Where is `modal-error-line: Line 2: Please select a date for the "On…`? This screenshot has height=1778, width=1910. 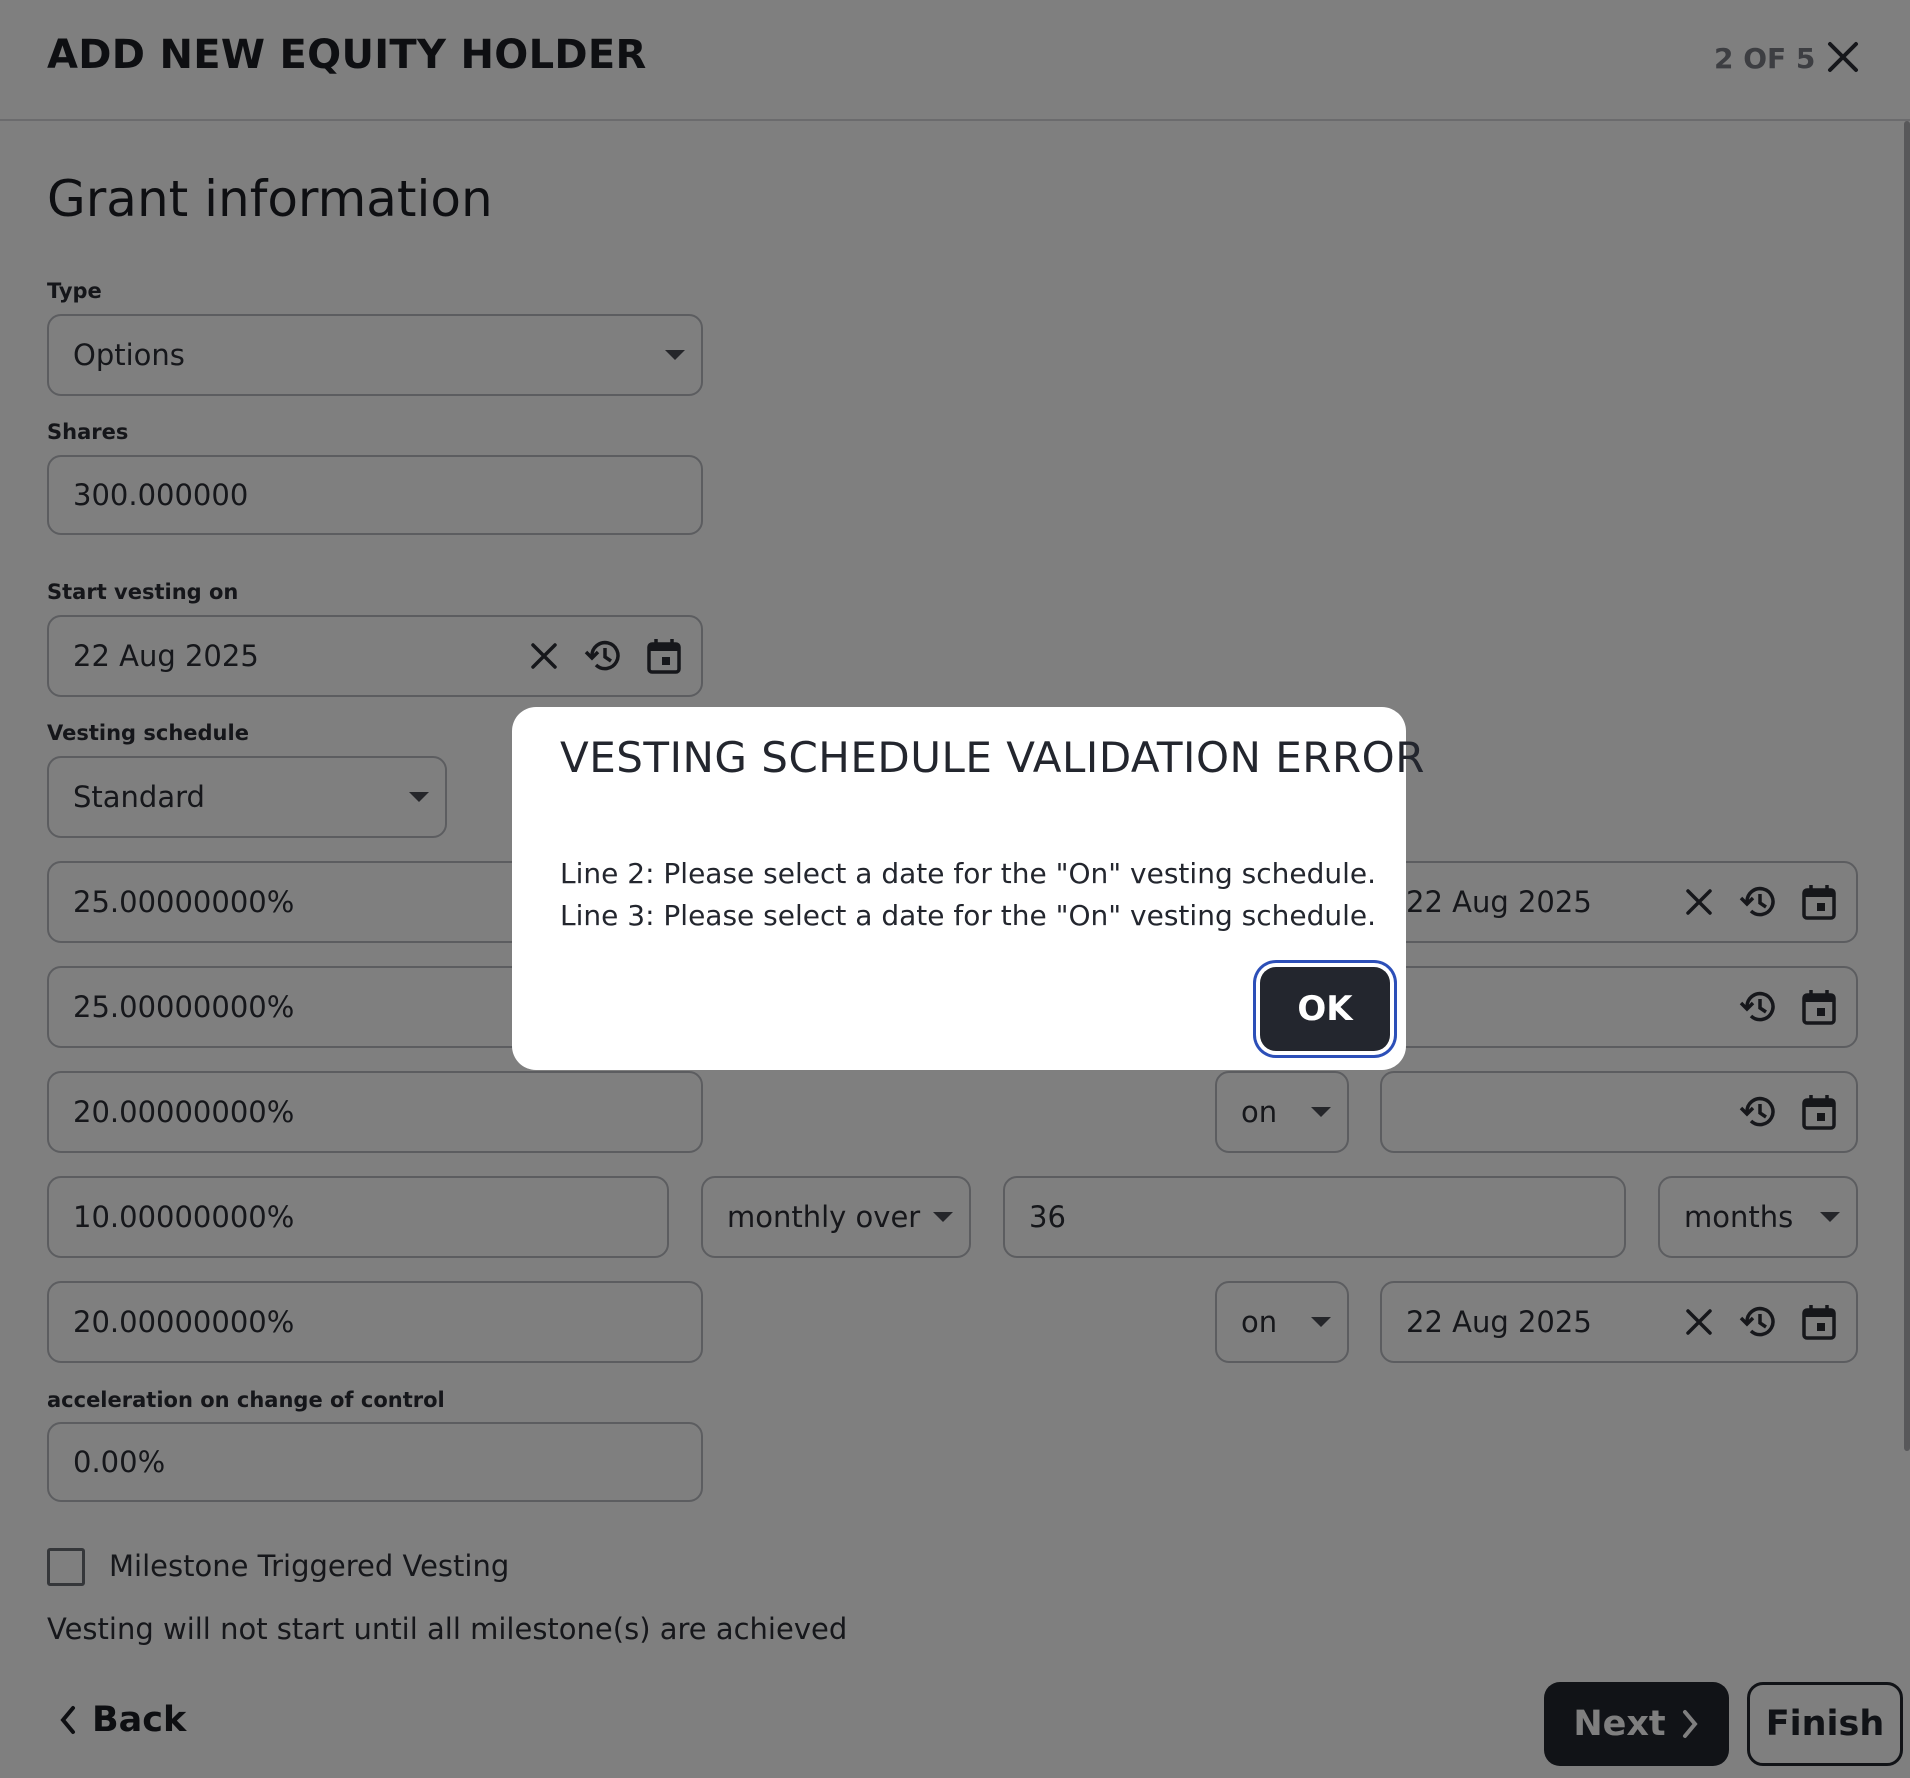
modal-error-line: Line 2: Please select a date for the "On… is located at coordinates (968, 873).